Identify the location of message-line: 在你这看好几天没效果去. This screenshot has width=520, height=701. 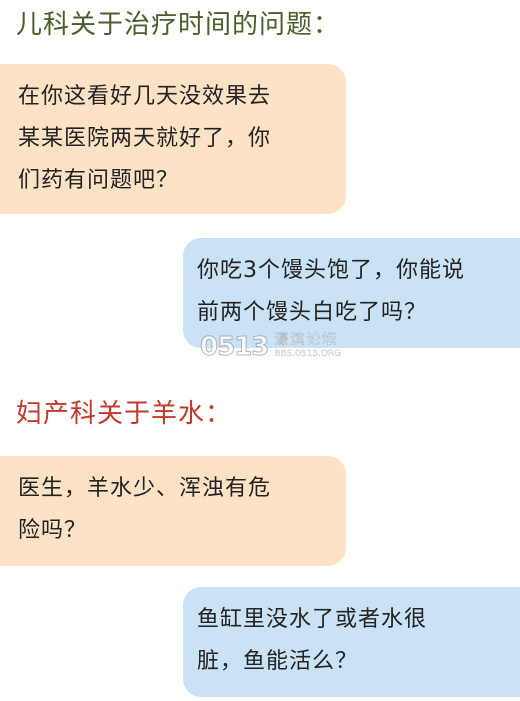
(145, 96).